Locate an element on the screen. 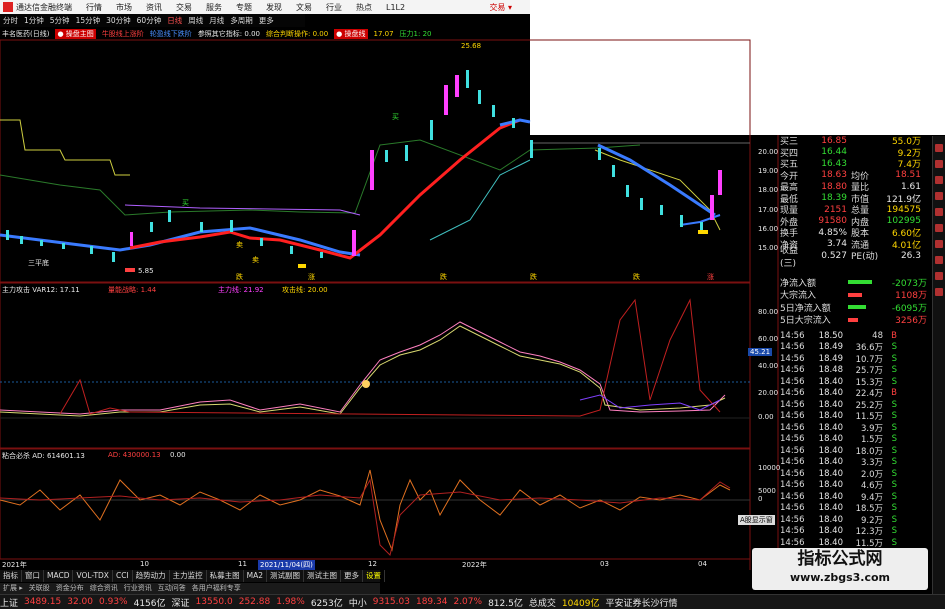 The width and height of the screenshot is (945, 609). ind2-axis-label: 5000 is located at coordinates (767, 491).